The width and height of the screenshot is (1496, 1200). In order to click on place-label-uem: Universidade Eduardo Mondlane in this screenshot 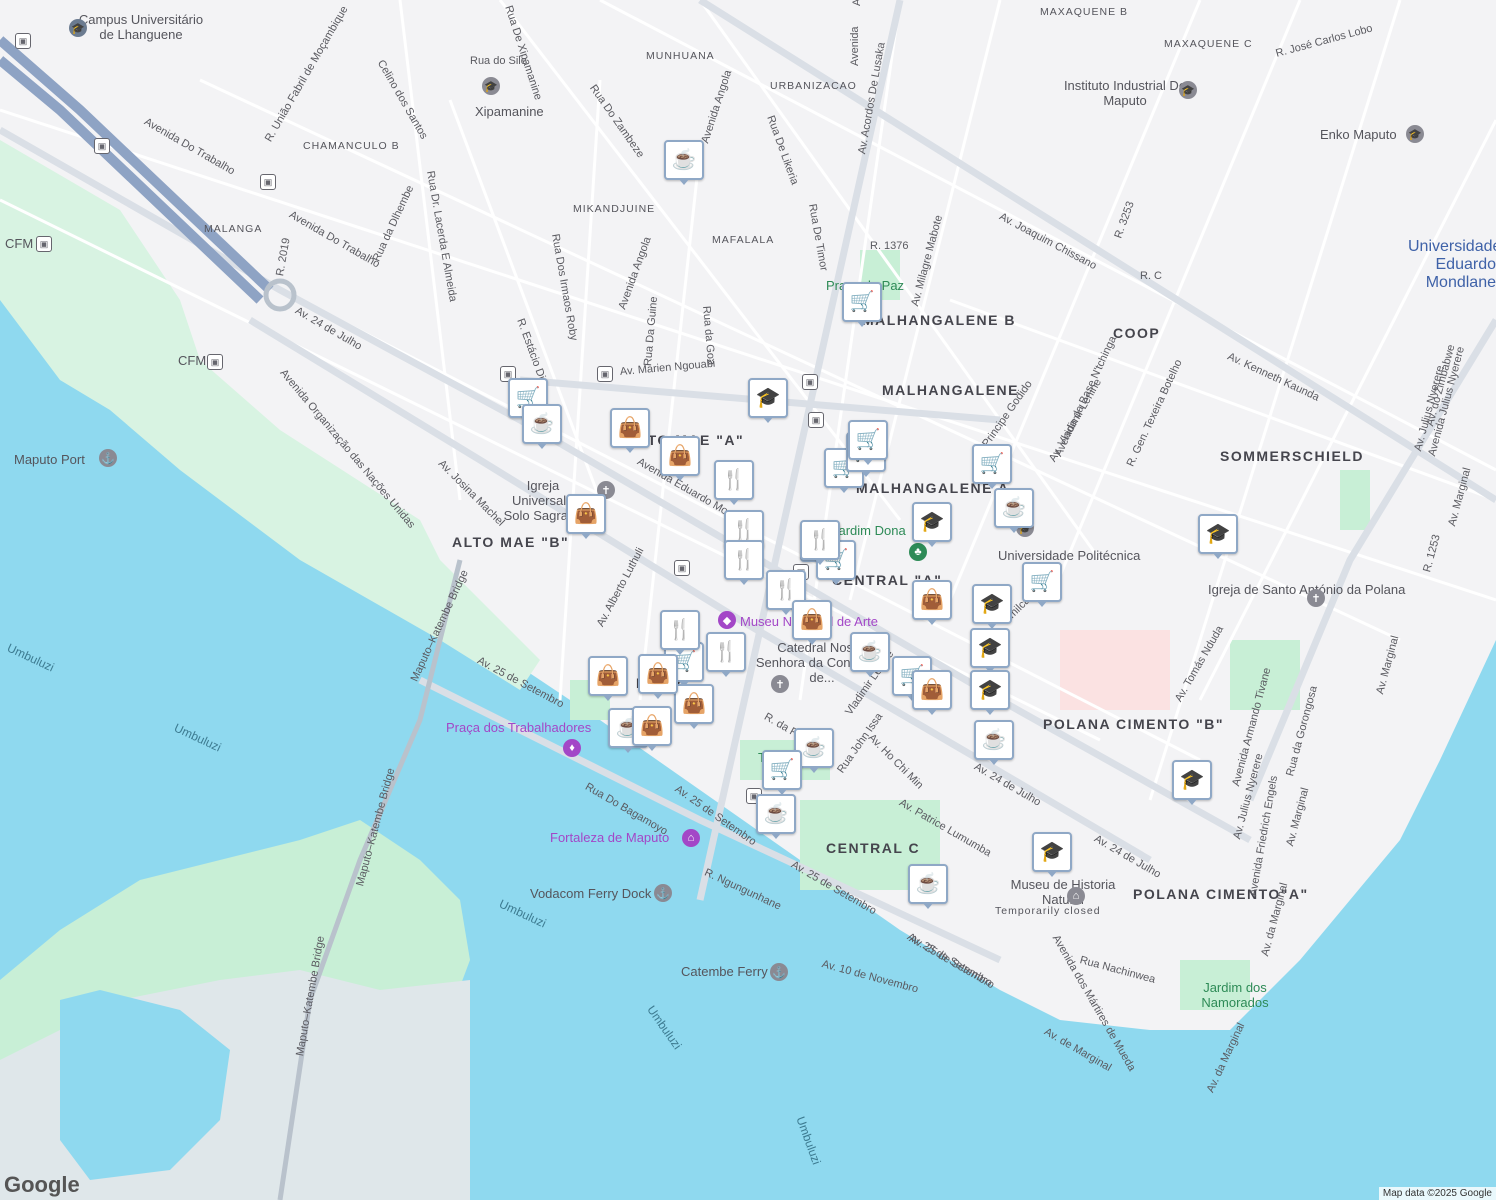, I will do `click(1452, 265)`.